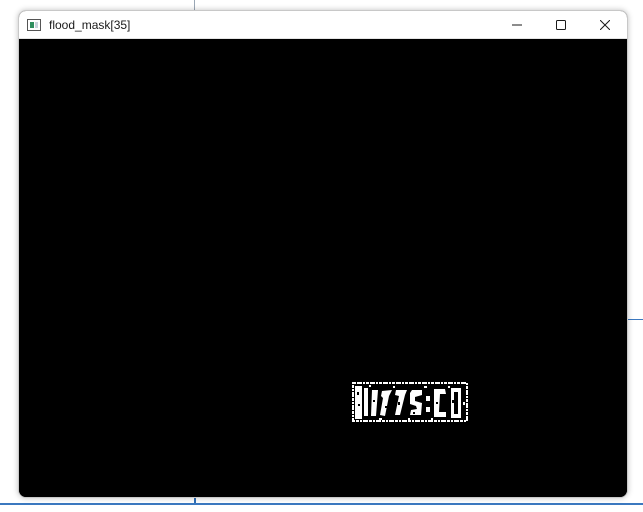  What do you see at coordinates (90, 24) in the screenshot?
I see `window-title: flood_mask[35]` at bounding box center [90, 24].